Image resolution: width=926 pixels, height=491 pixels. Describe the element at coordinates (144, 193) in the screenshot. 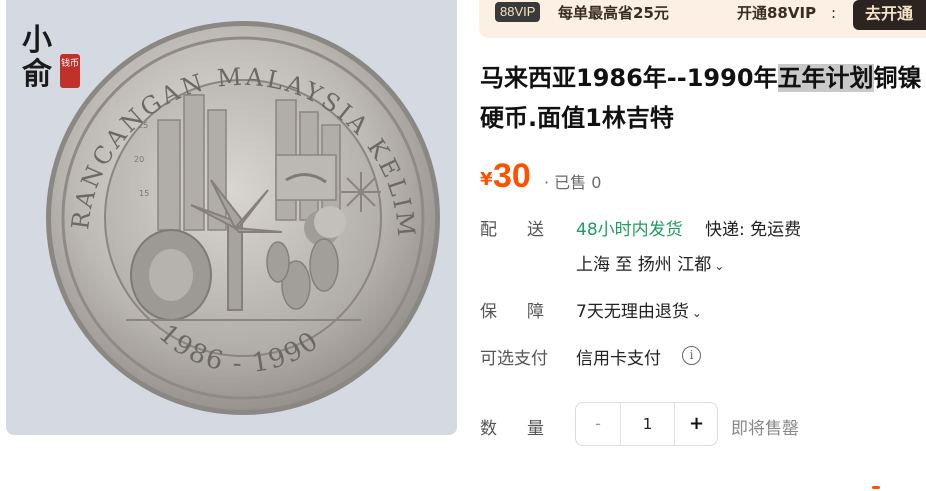

I see `chart-tick: 15` at that location.